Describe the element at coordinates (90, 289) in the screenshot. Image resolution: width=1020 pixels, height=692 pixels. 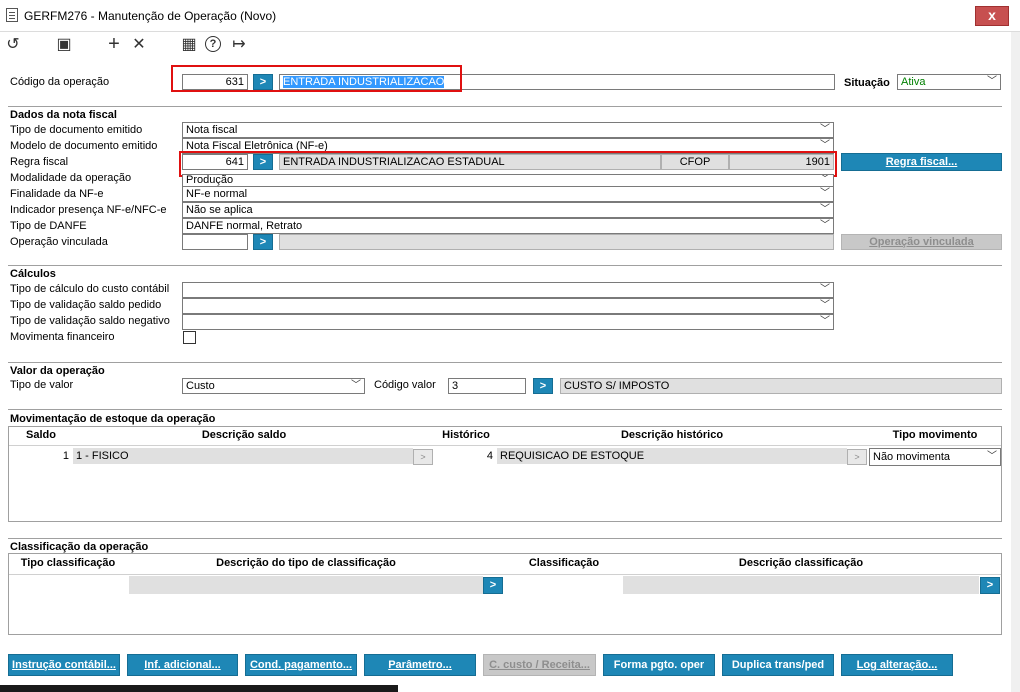
I see `calculo-custo-label: Tipo de cálculo do custo contábil` at that location.